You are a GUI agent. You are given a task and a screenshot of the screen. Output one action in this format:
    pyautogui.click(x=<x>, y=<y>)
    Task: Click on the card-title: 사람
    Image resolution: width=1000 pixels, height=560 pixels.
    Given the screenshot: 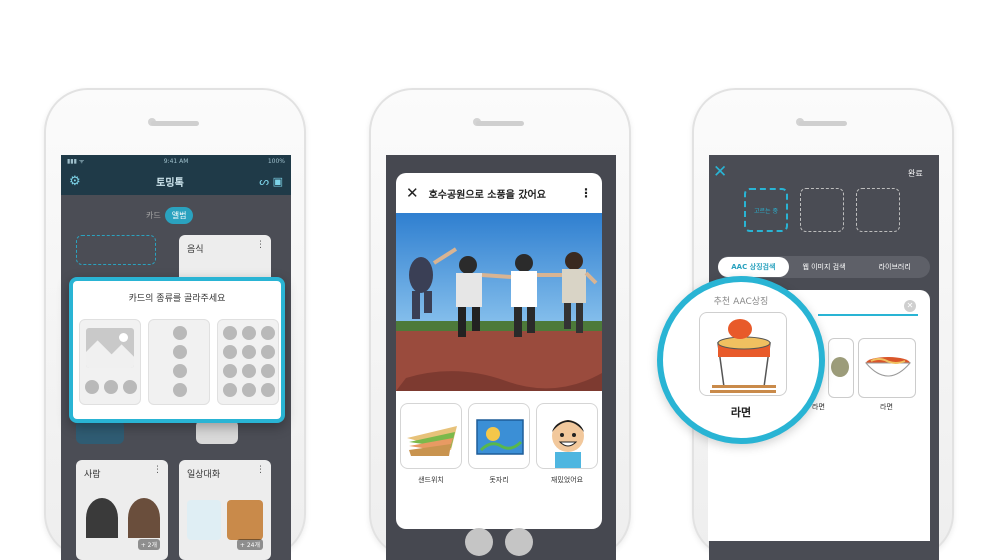 What is the action you would take?
    pyautogui.click(x=92, y=475)
    